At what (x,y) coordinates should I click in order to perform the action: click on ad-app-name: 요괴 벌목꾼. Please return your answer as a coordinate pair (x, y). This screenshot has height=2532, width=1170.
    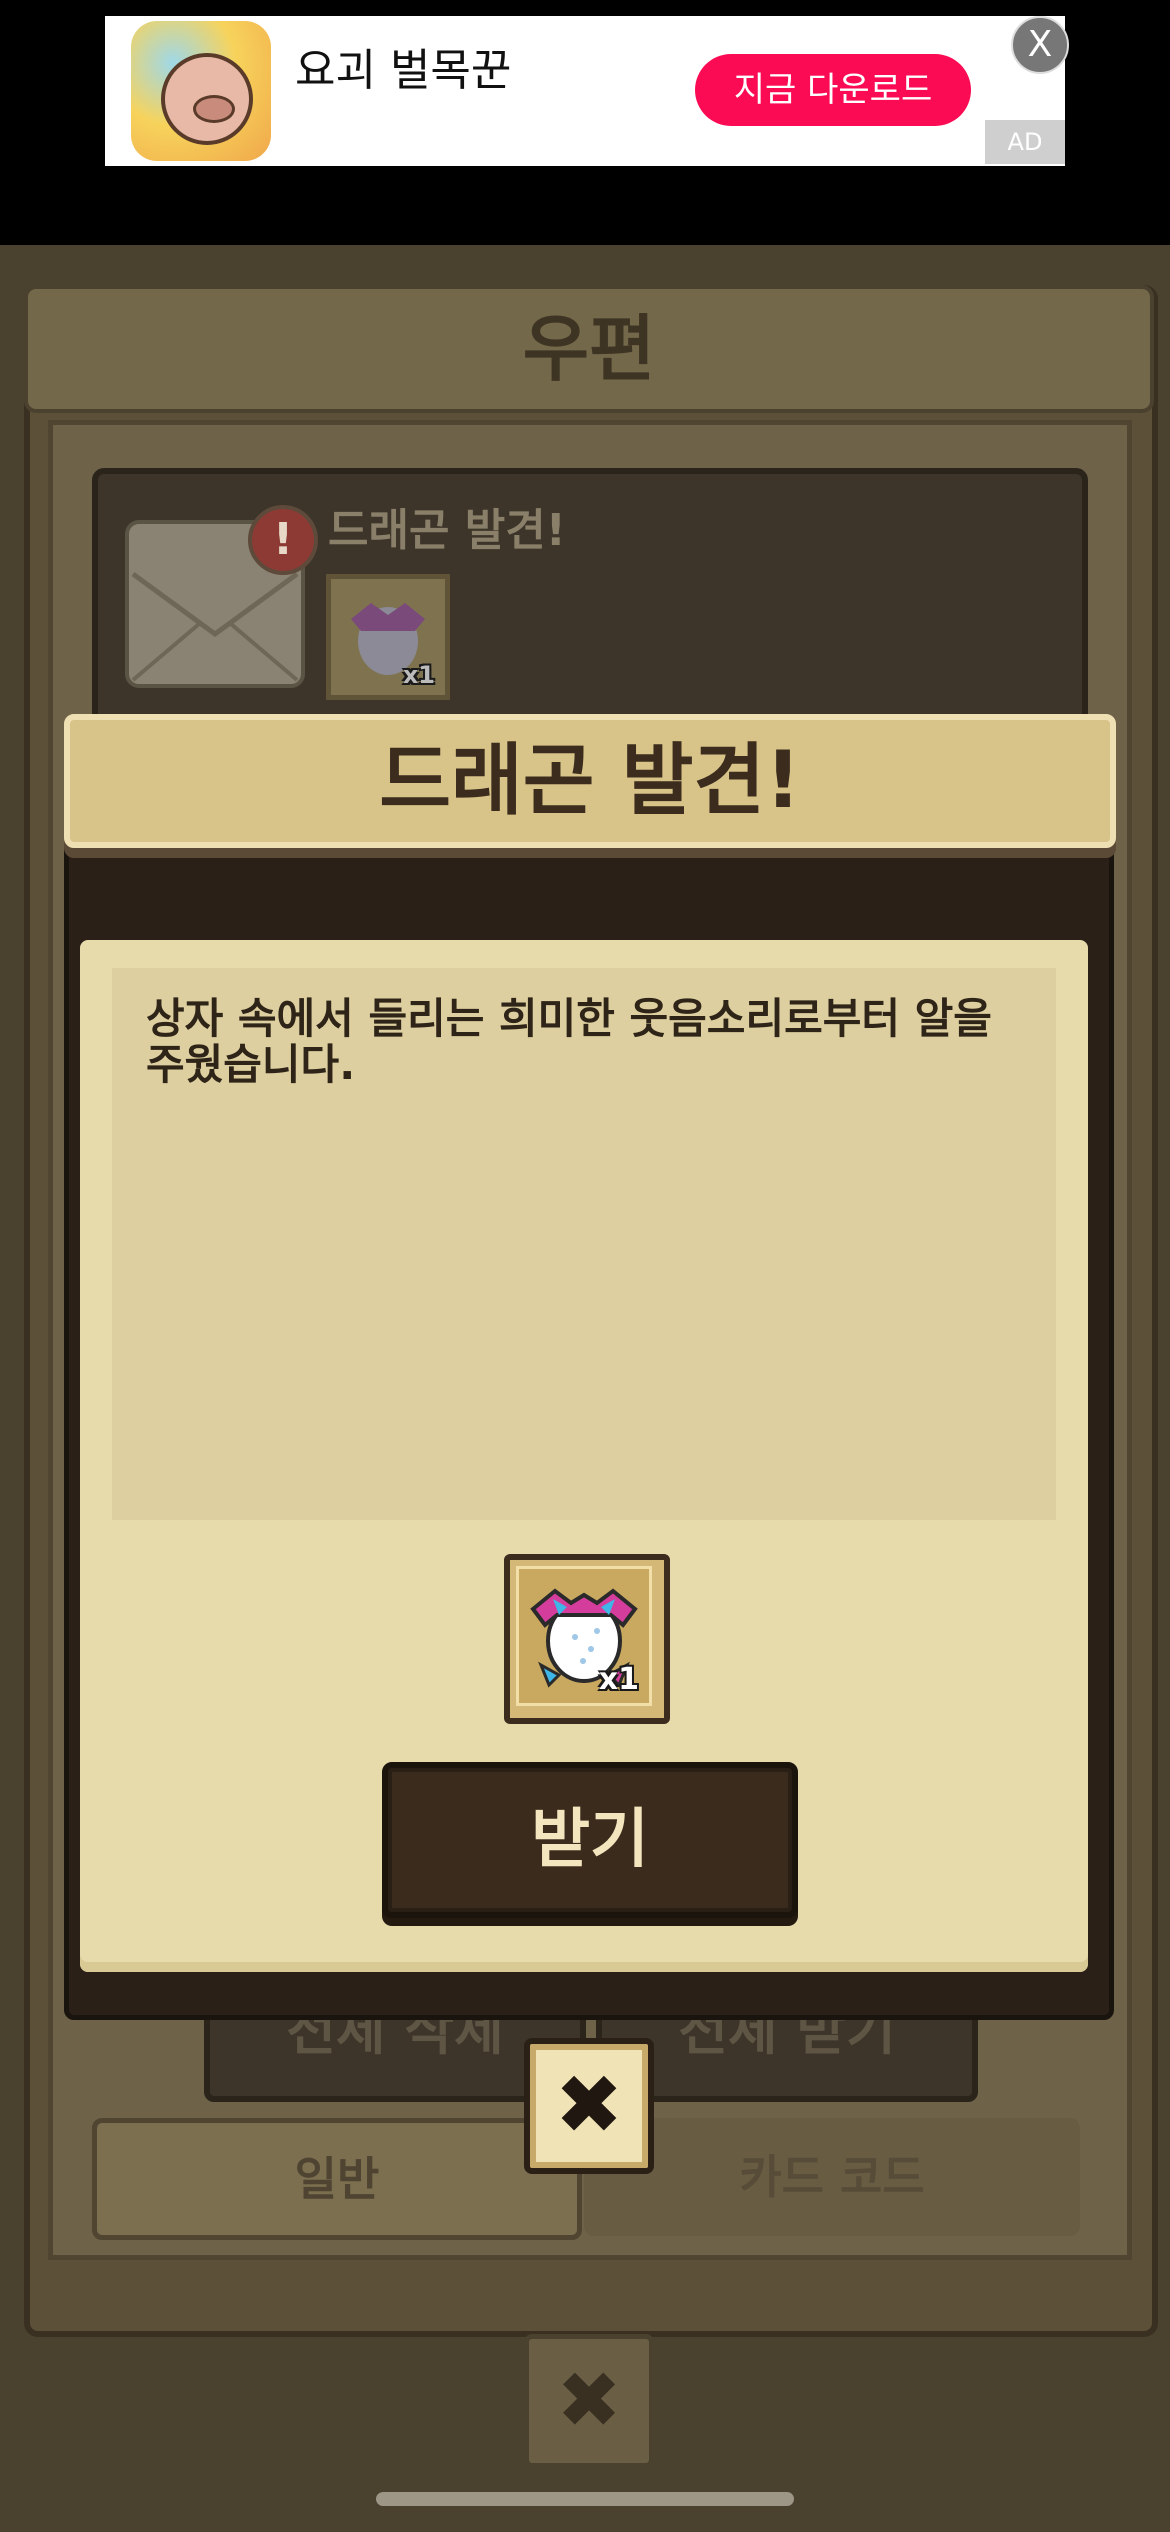
    Looking at the image, I should click on (403, 70).